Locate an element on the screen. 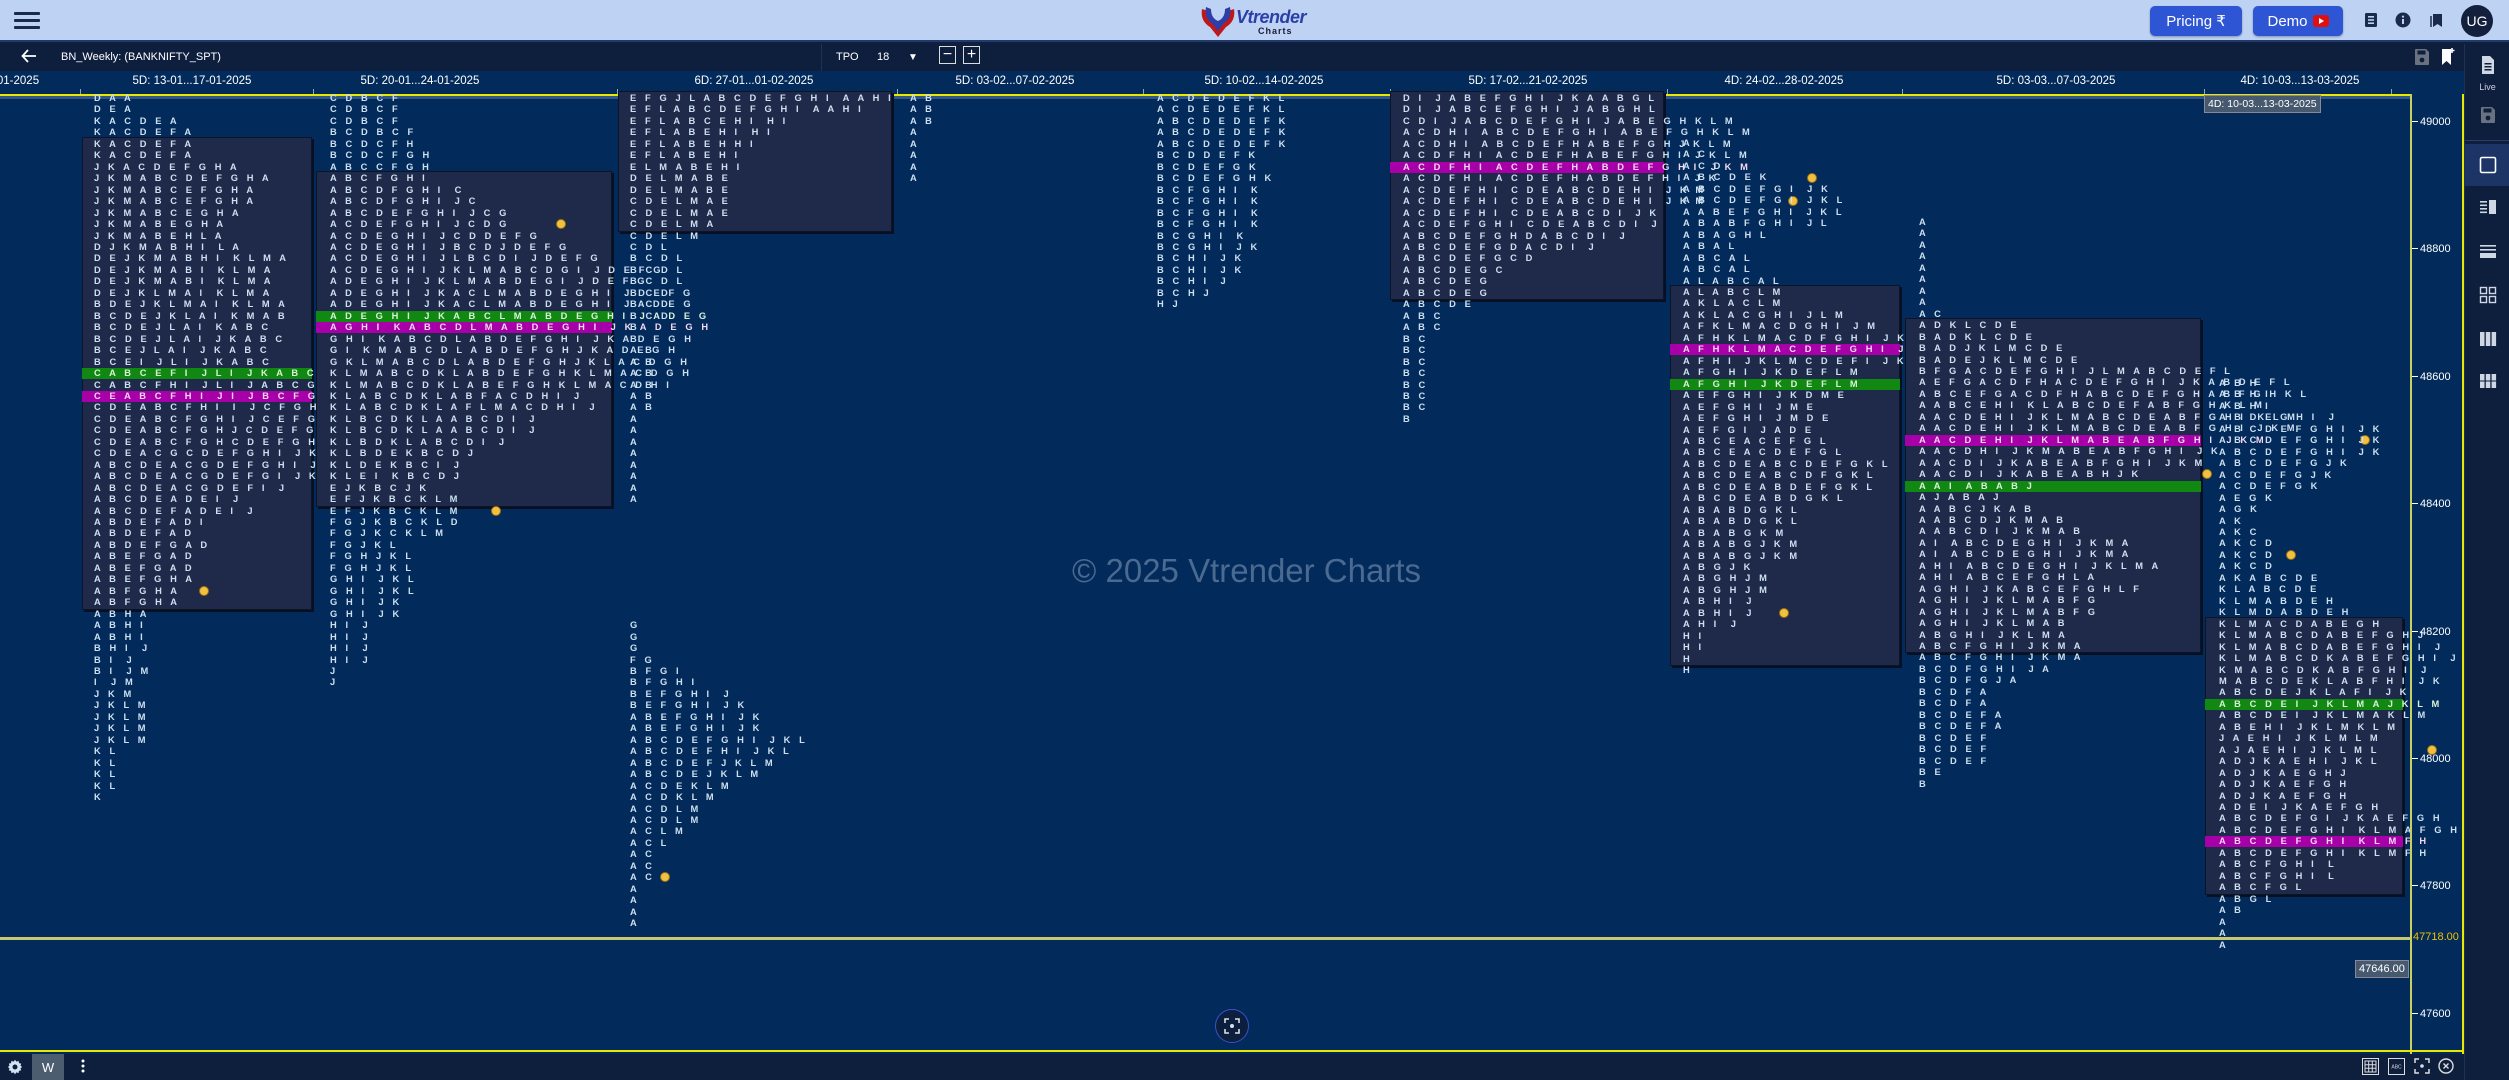  tpo-row: A B A G H L is located at coordinates (1726, 234).